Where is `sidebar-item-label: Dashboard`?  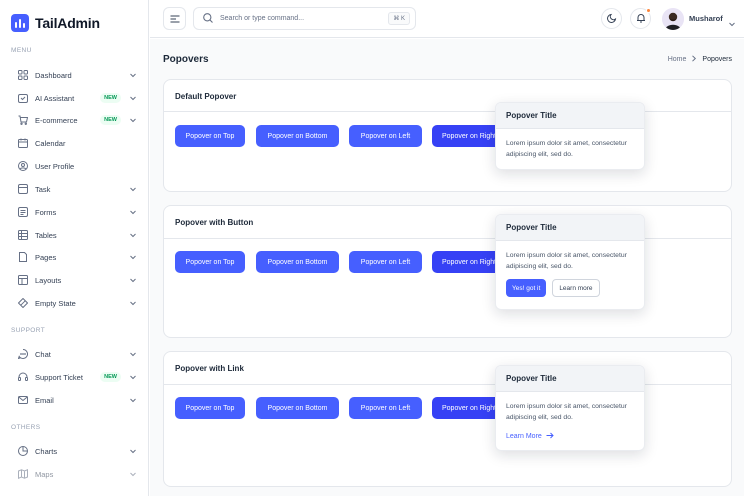
sidebar-item-label: Dashboard is located at coordinates (53, 75).